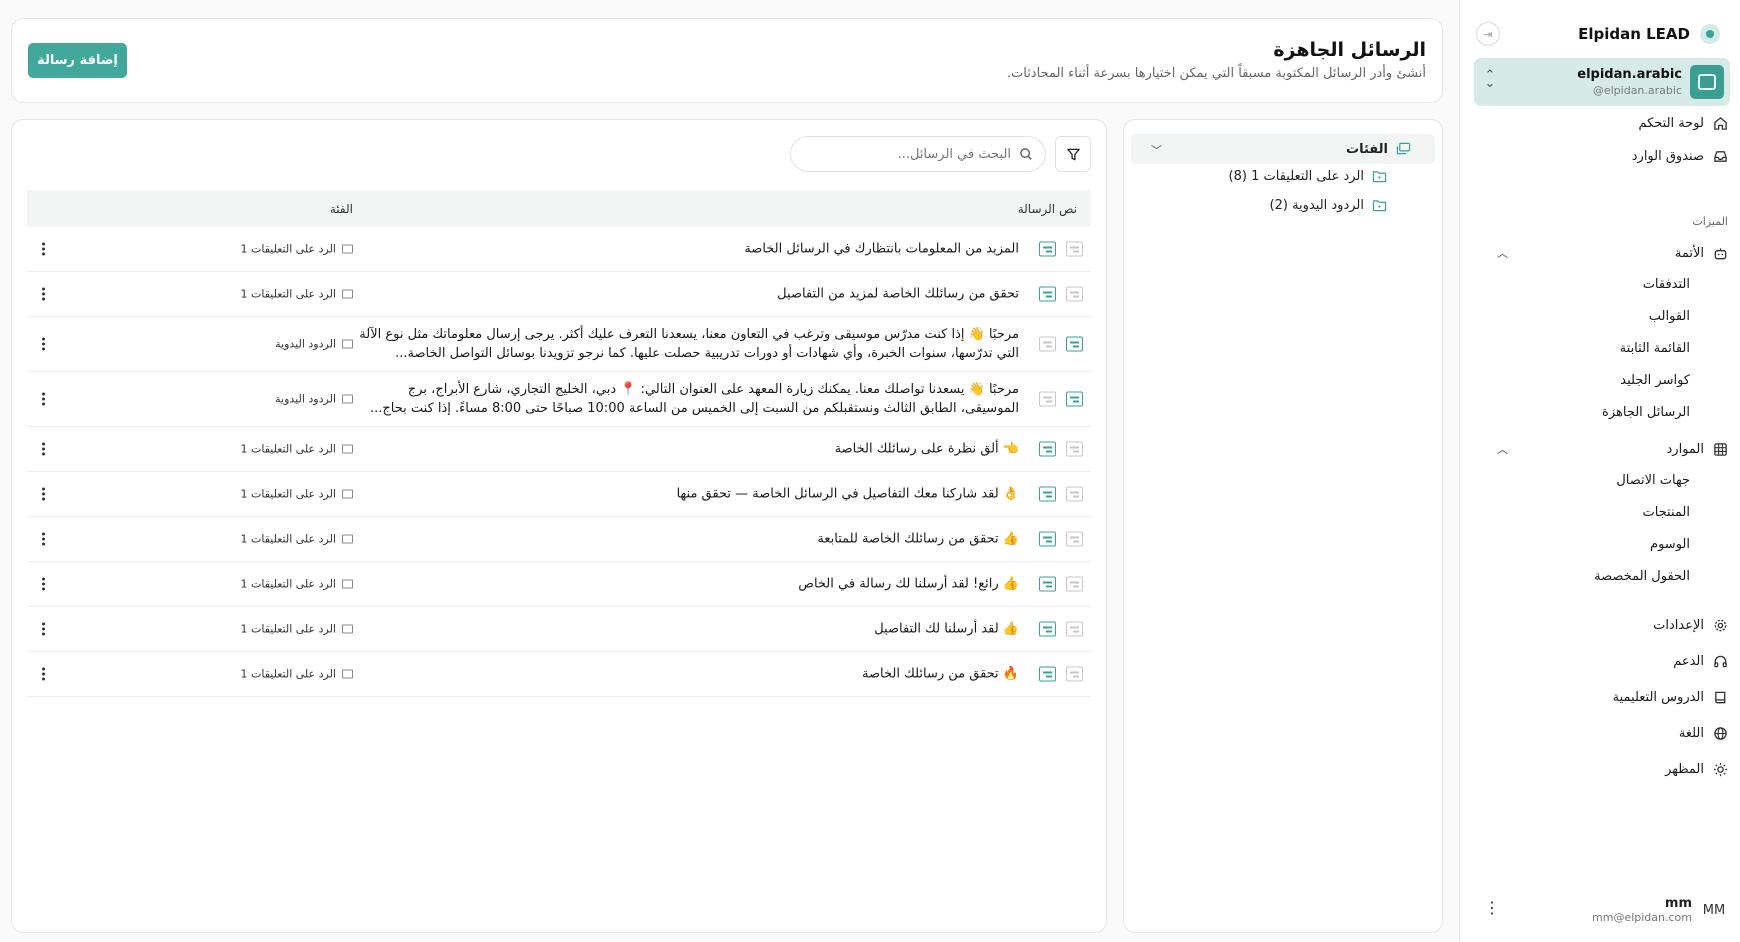 The height and width of the screenshot is (942, 1740). Describe the element at coordinates (1403, 149) in the screenshot. I see `folders-icon` at that location.